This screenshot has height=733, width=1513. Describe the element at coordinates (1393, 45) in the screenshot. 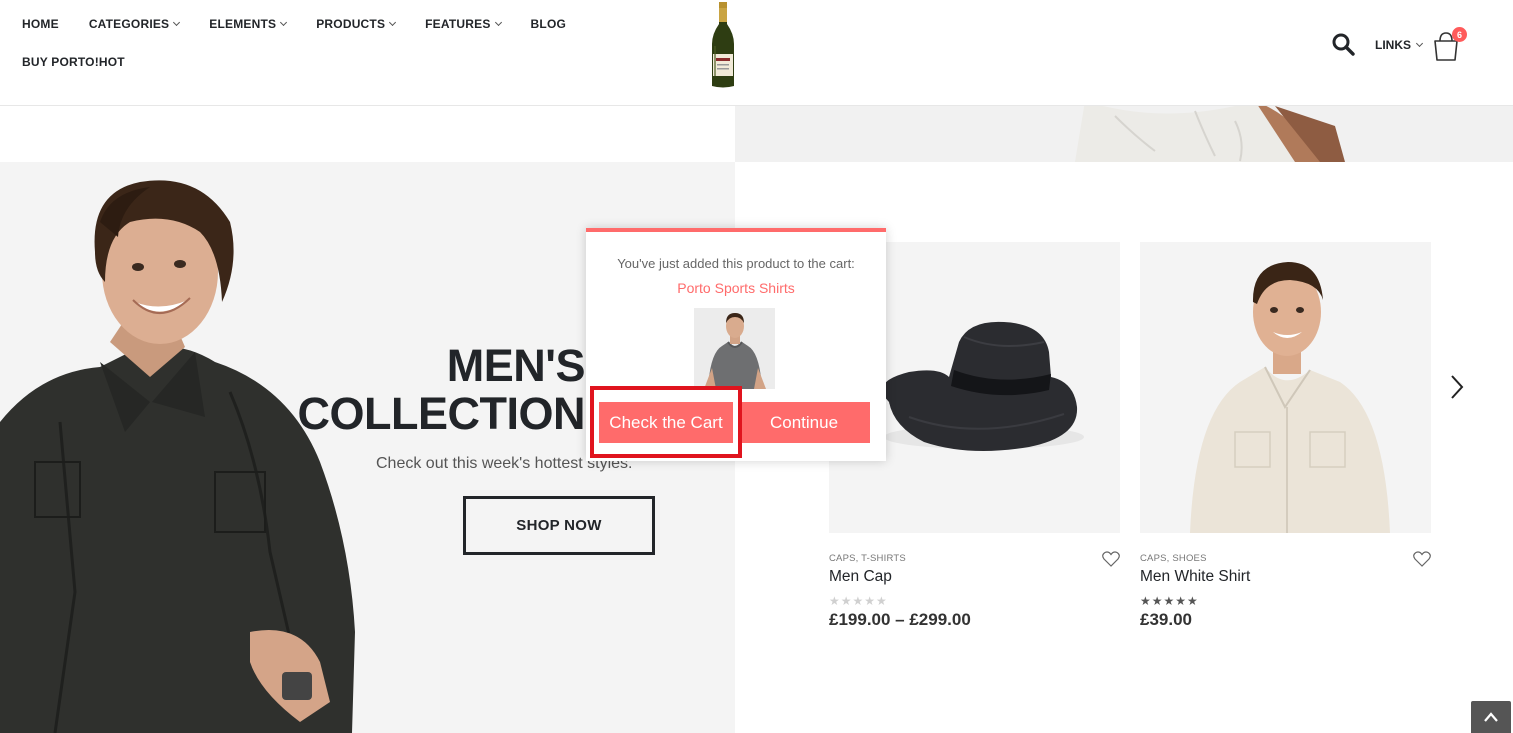

I see `links-label: LINKS` at that location.